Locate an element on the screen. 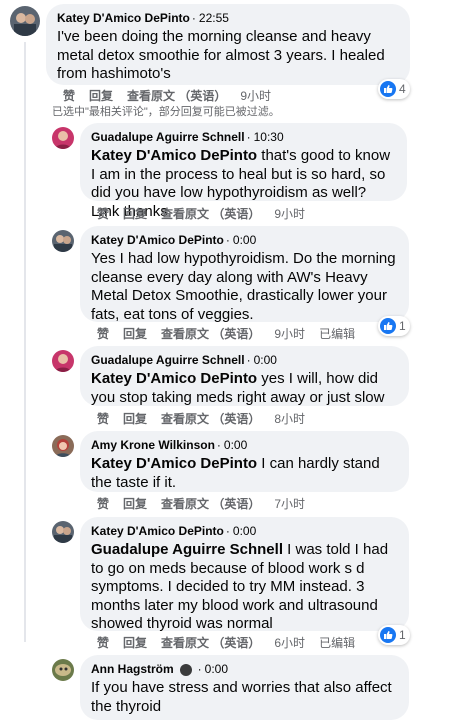 The height and width of the screenshot is (720, 453). comment-author: Katey D'Amico DePinto is located at coordinates (123, 18).